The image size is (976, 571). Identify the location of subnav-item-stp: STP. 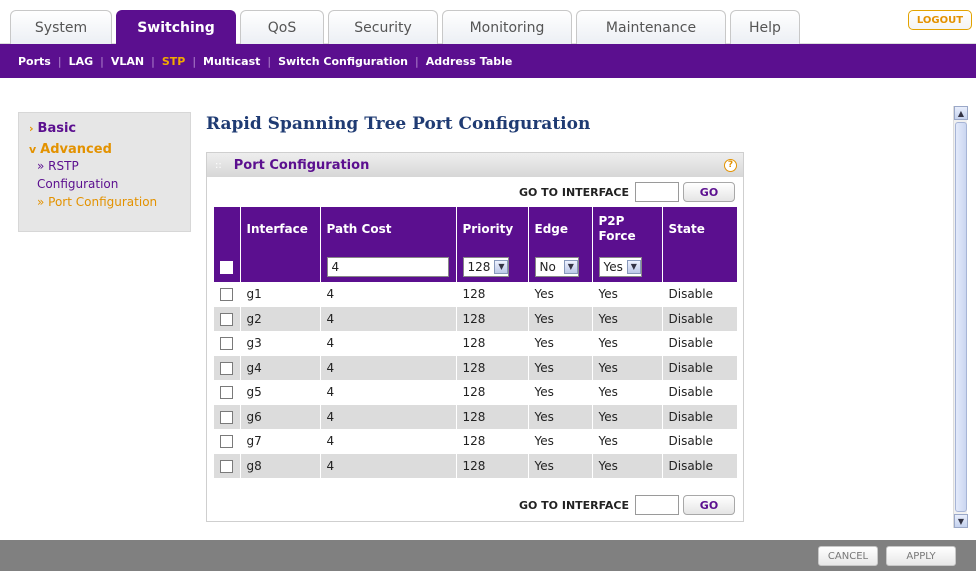
(174, 61).